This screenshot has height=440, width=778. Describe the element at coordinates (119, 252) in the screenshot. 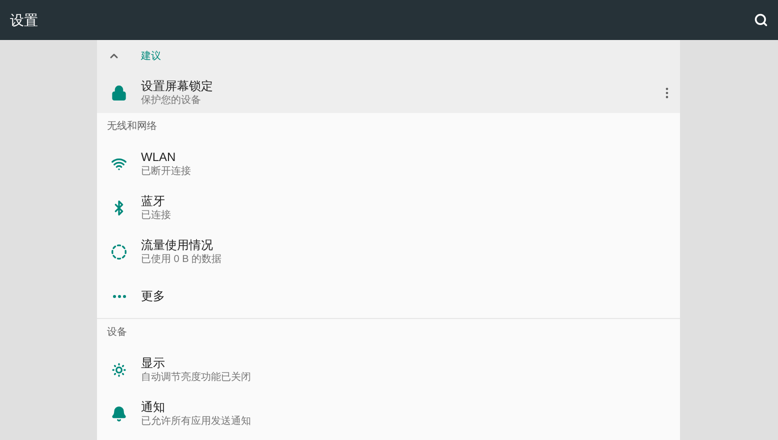

I see `ring-icon` at that location.